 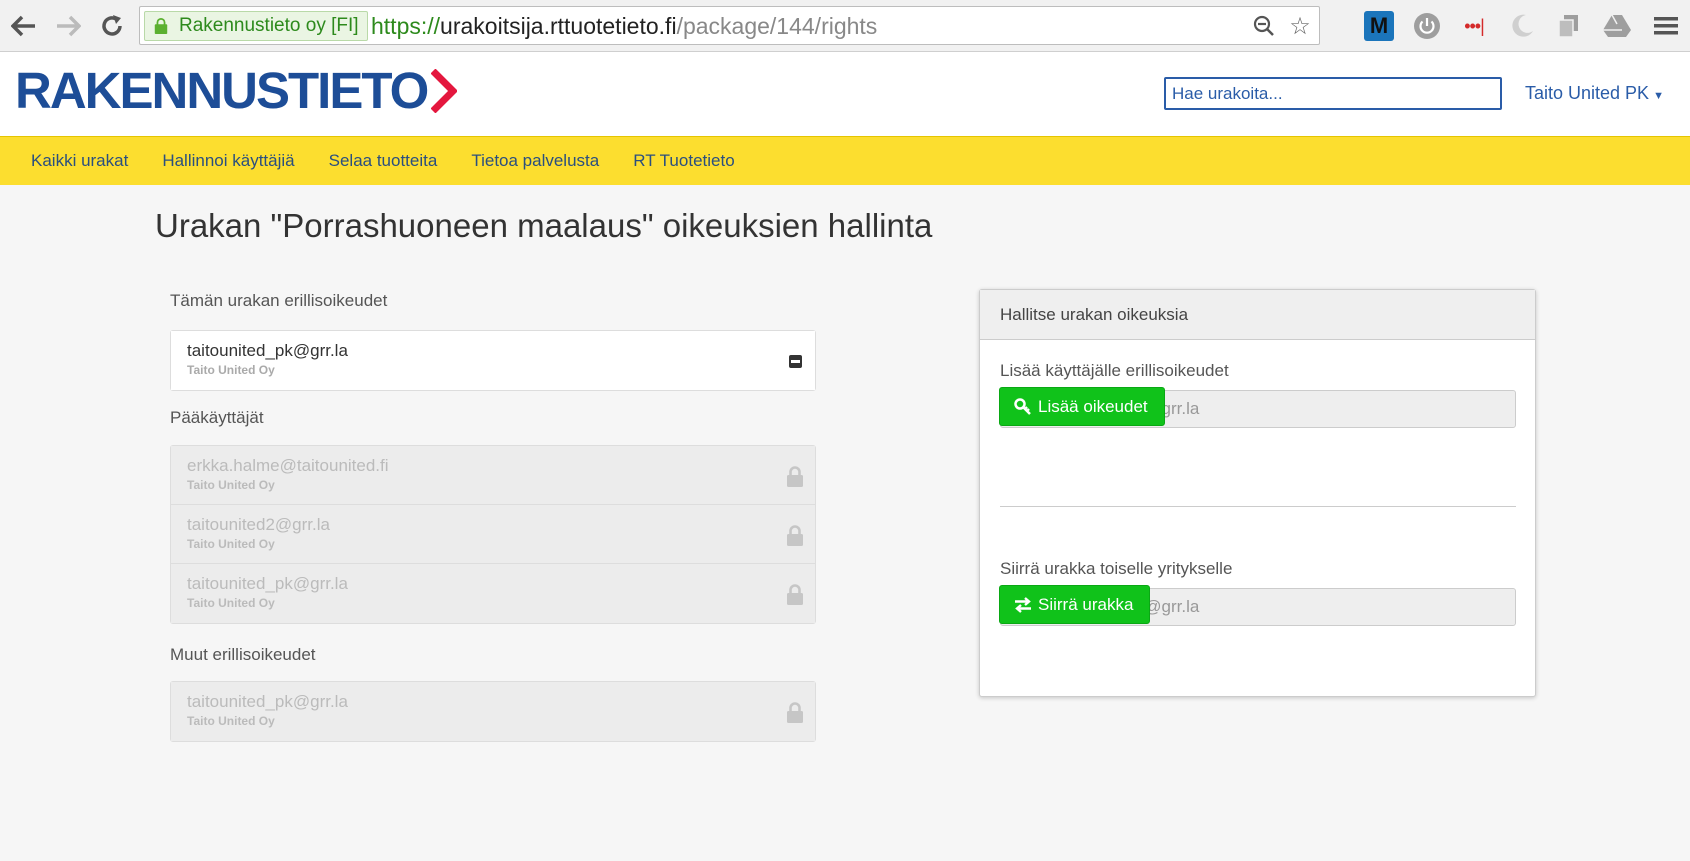 I want to click on search-input, so click(x=1333, y=93).